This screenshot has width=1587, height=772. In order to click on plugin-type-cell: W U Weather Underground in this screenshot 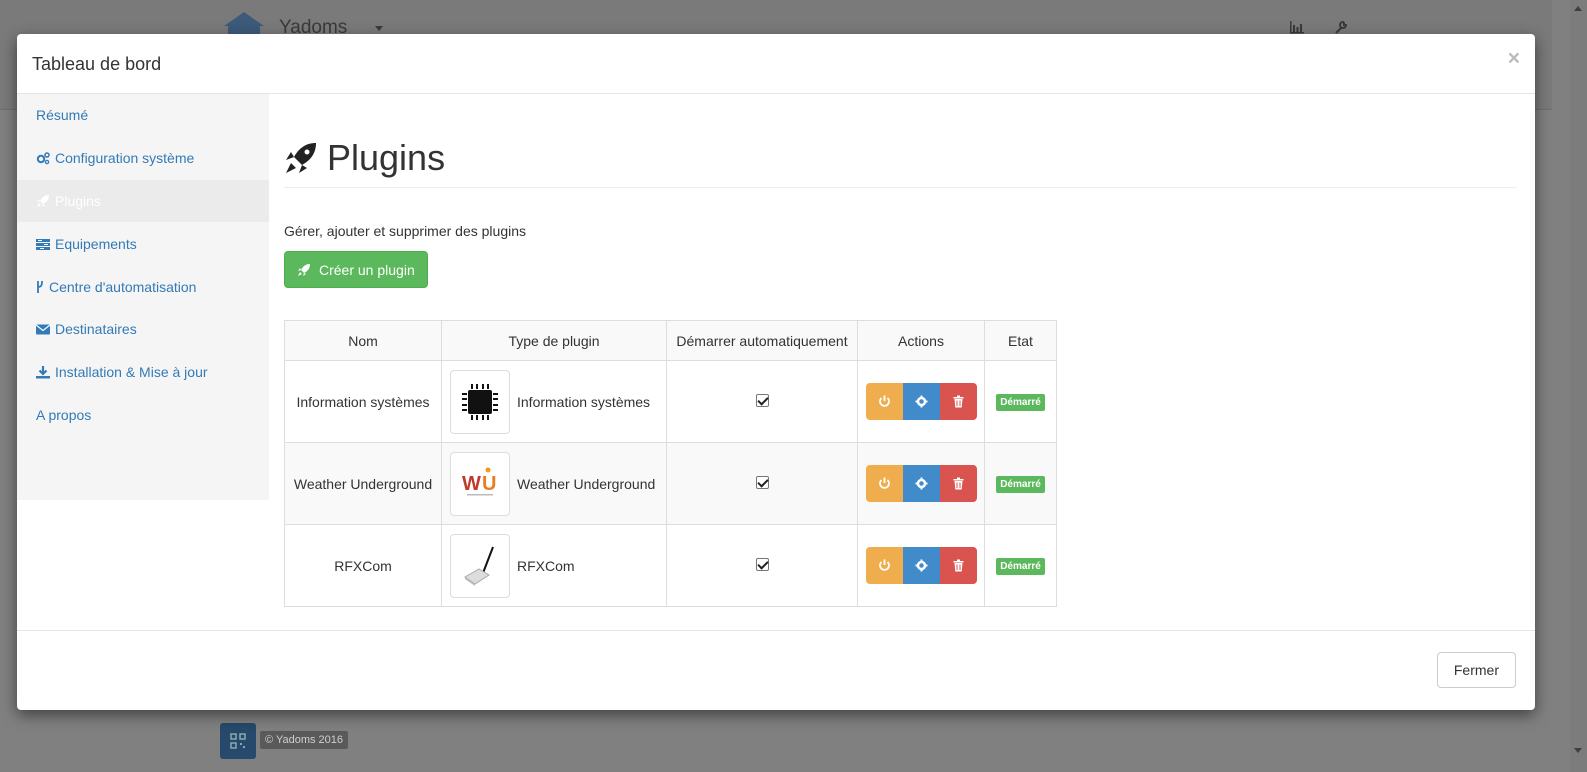, I will do `click(554, 483)`.